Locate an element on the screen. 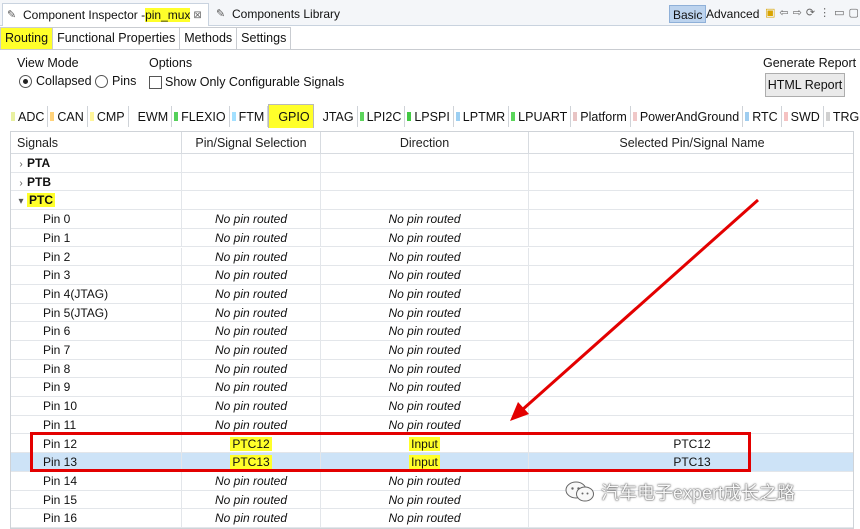 The image size is (860, 529). peripheral-tab-gpio: GPIO is located at coordinates (291, 116).